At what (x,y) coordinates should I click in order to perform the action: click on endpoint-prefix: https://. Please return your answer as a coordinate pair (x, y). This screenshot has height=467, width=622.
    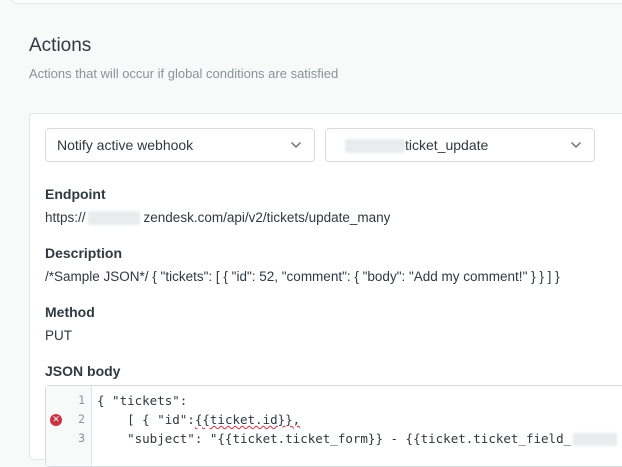
    Looking at the image, I should click on (65, 217).